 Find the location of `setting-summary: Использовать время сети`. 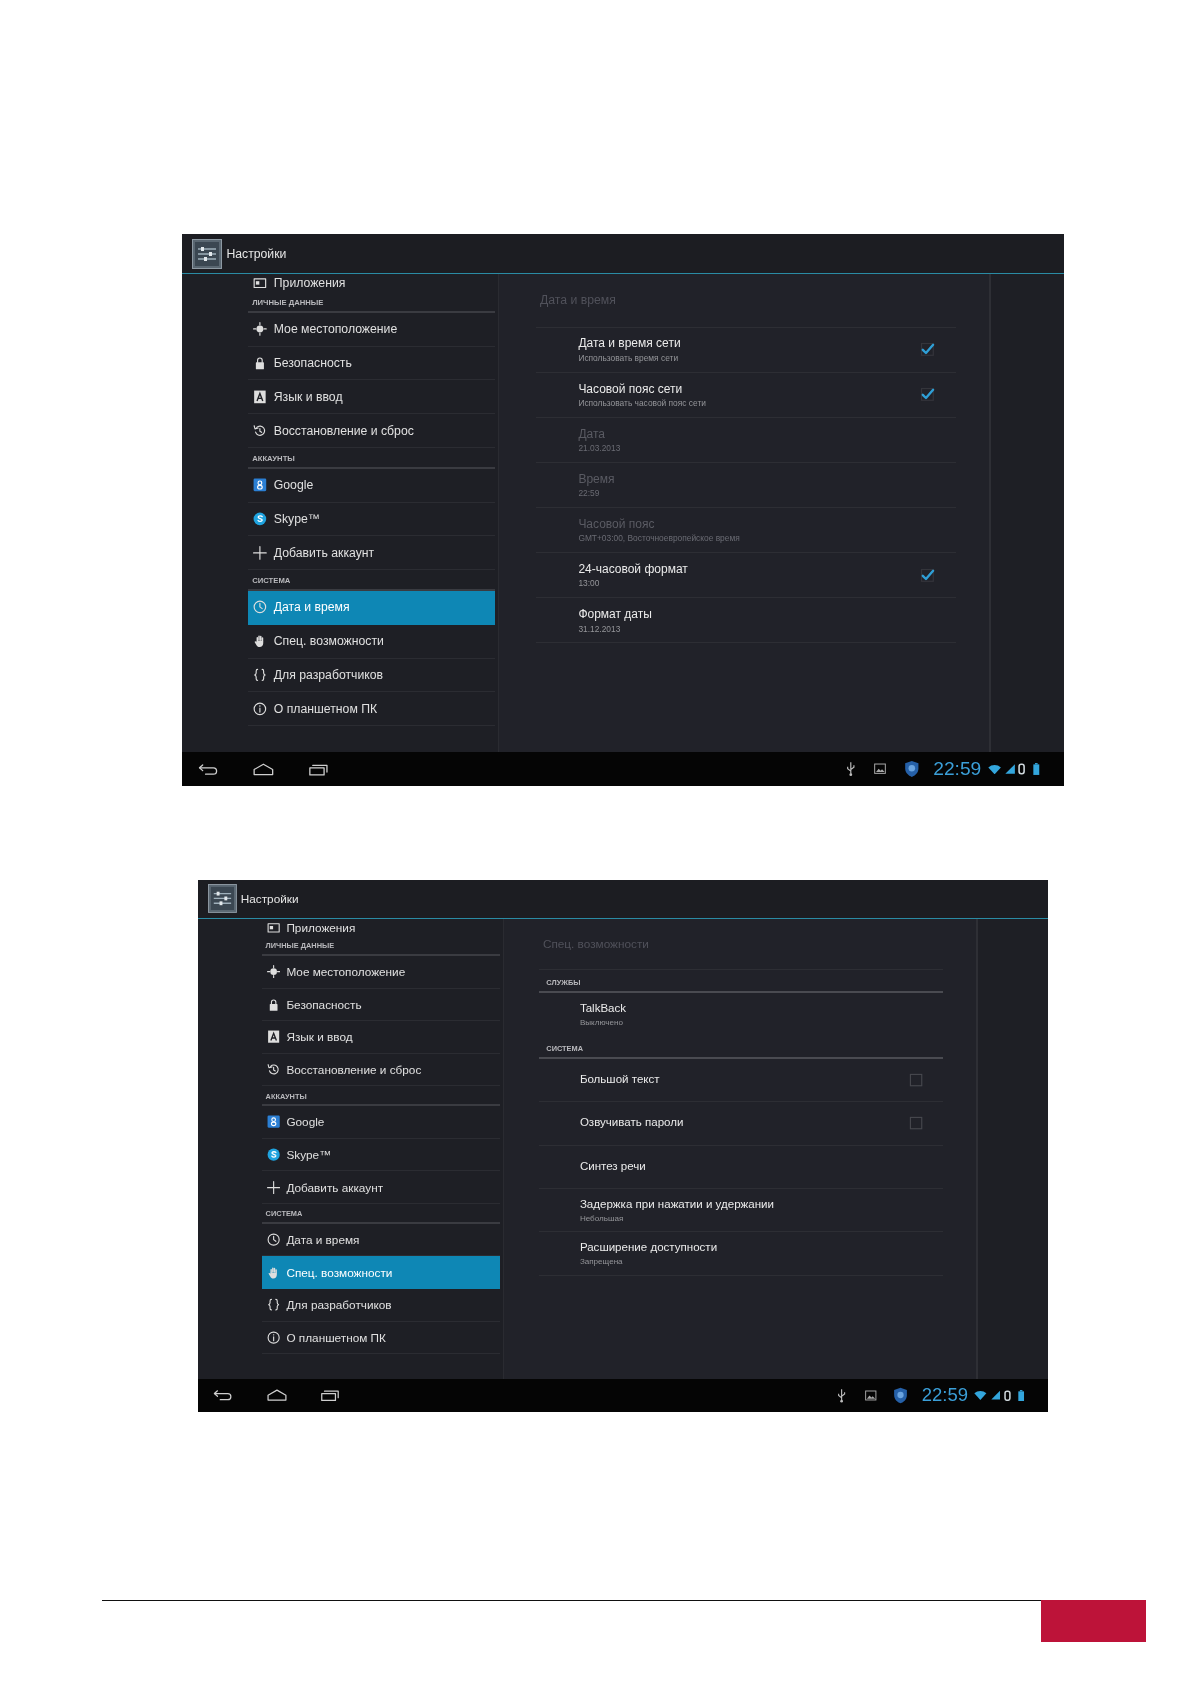

setting-summary: Использовать время сети is located at coordinates (628, 357).